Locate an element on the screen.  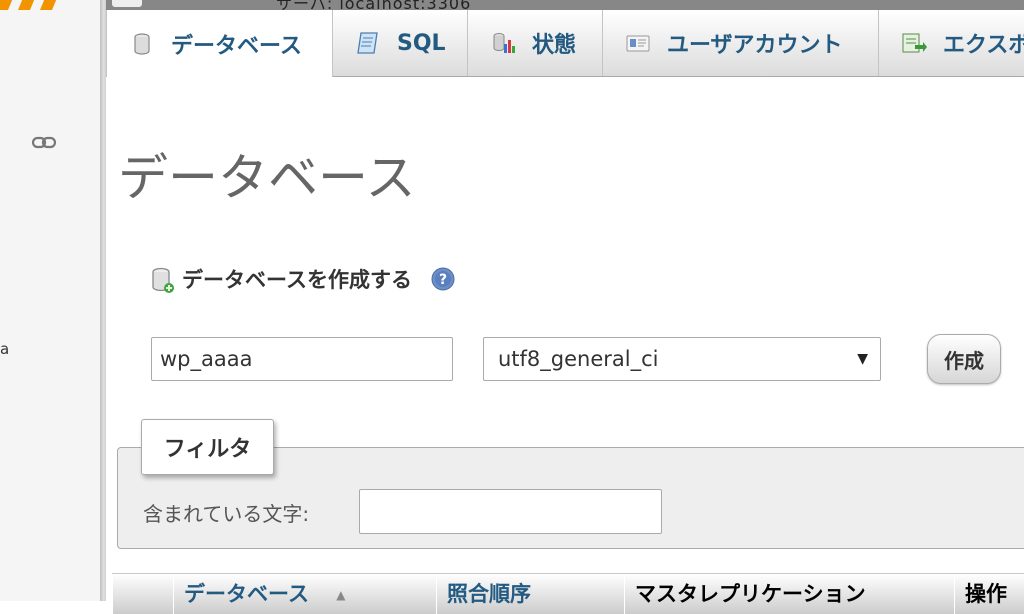
column-header-label: 操作 is located at coordinates (986, 594).